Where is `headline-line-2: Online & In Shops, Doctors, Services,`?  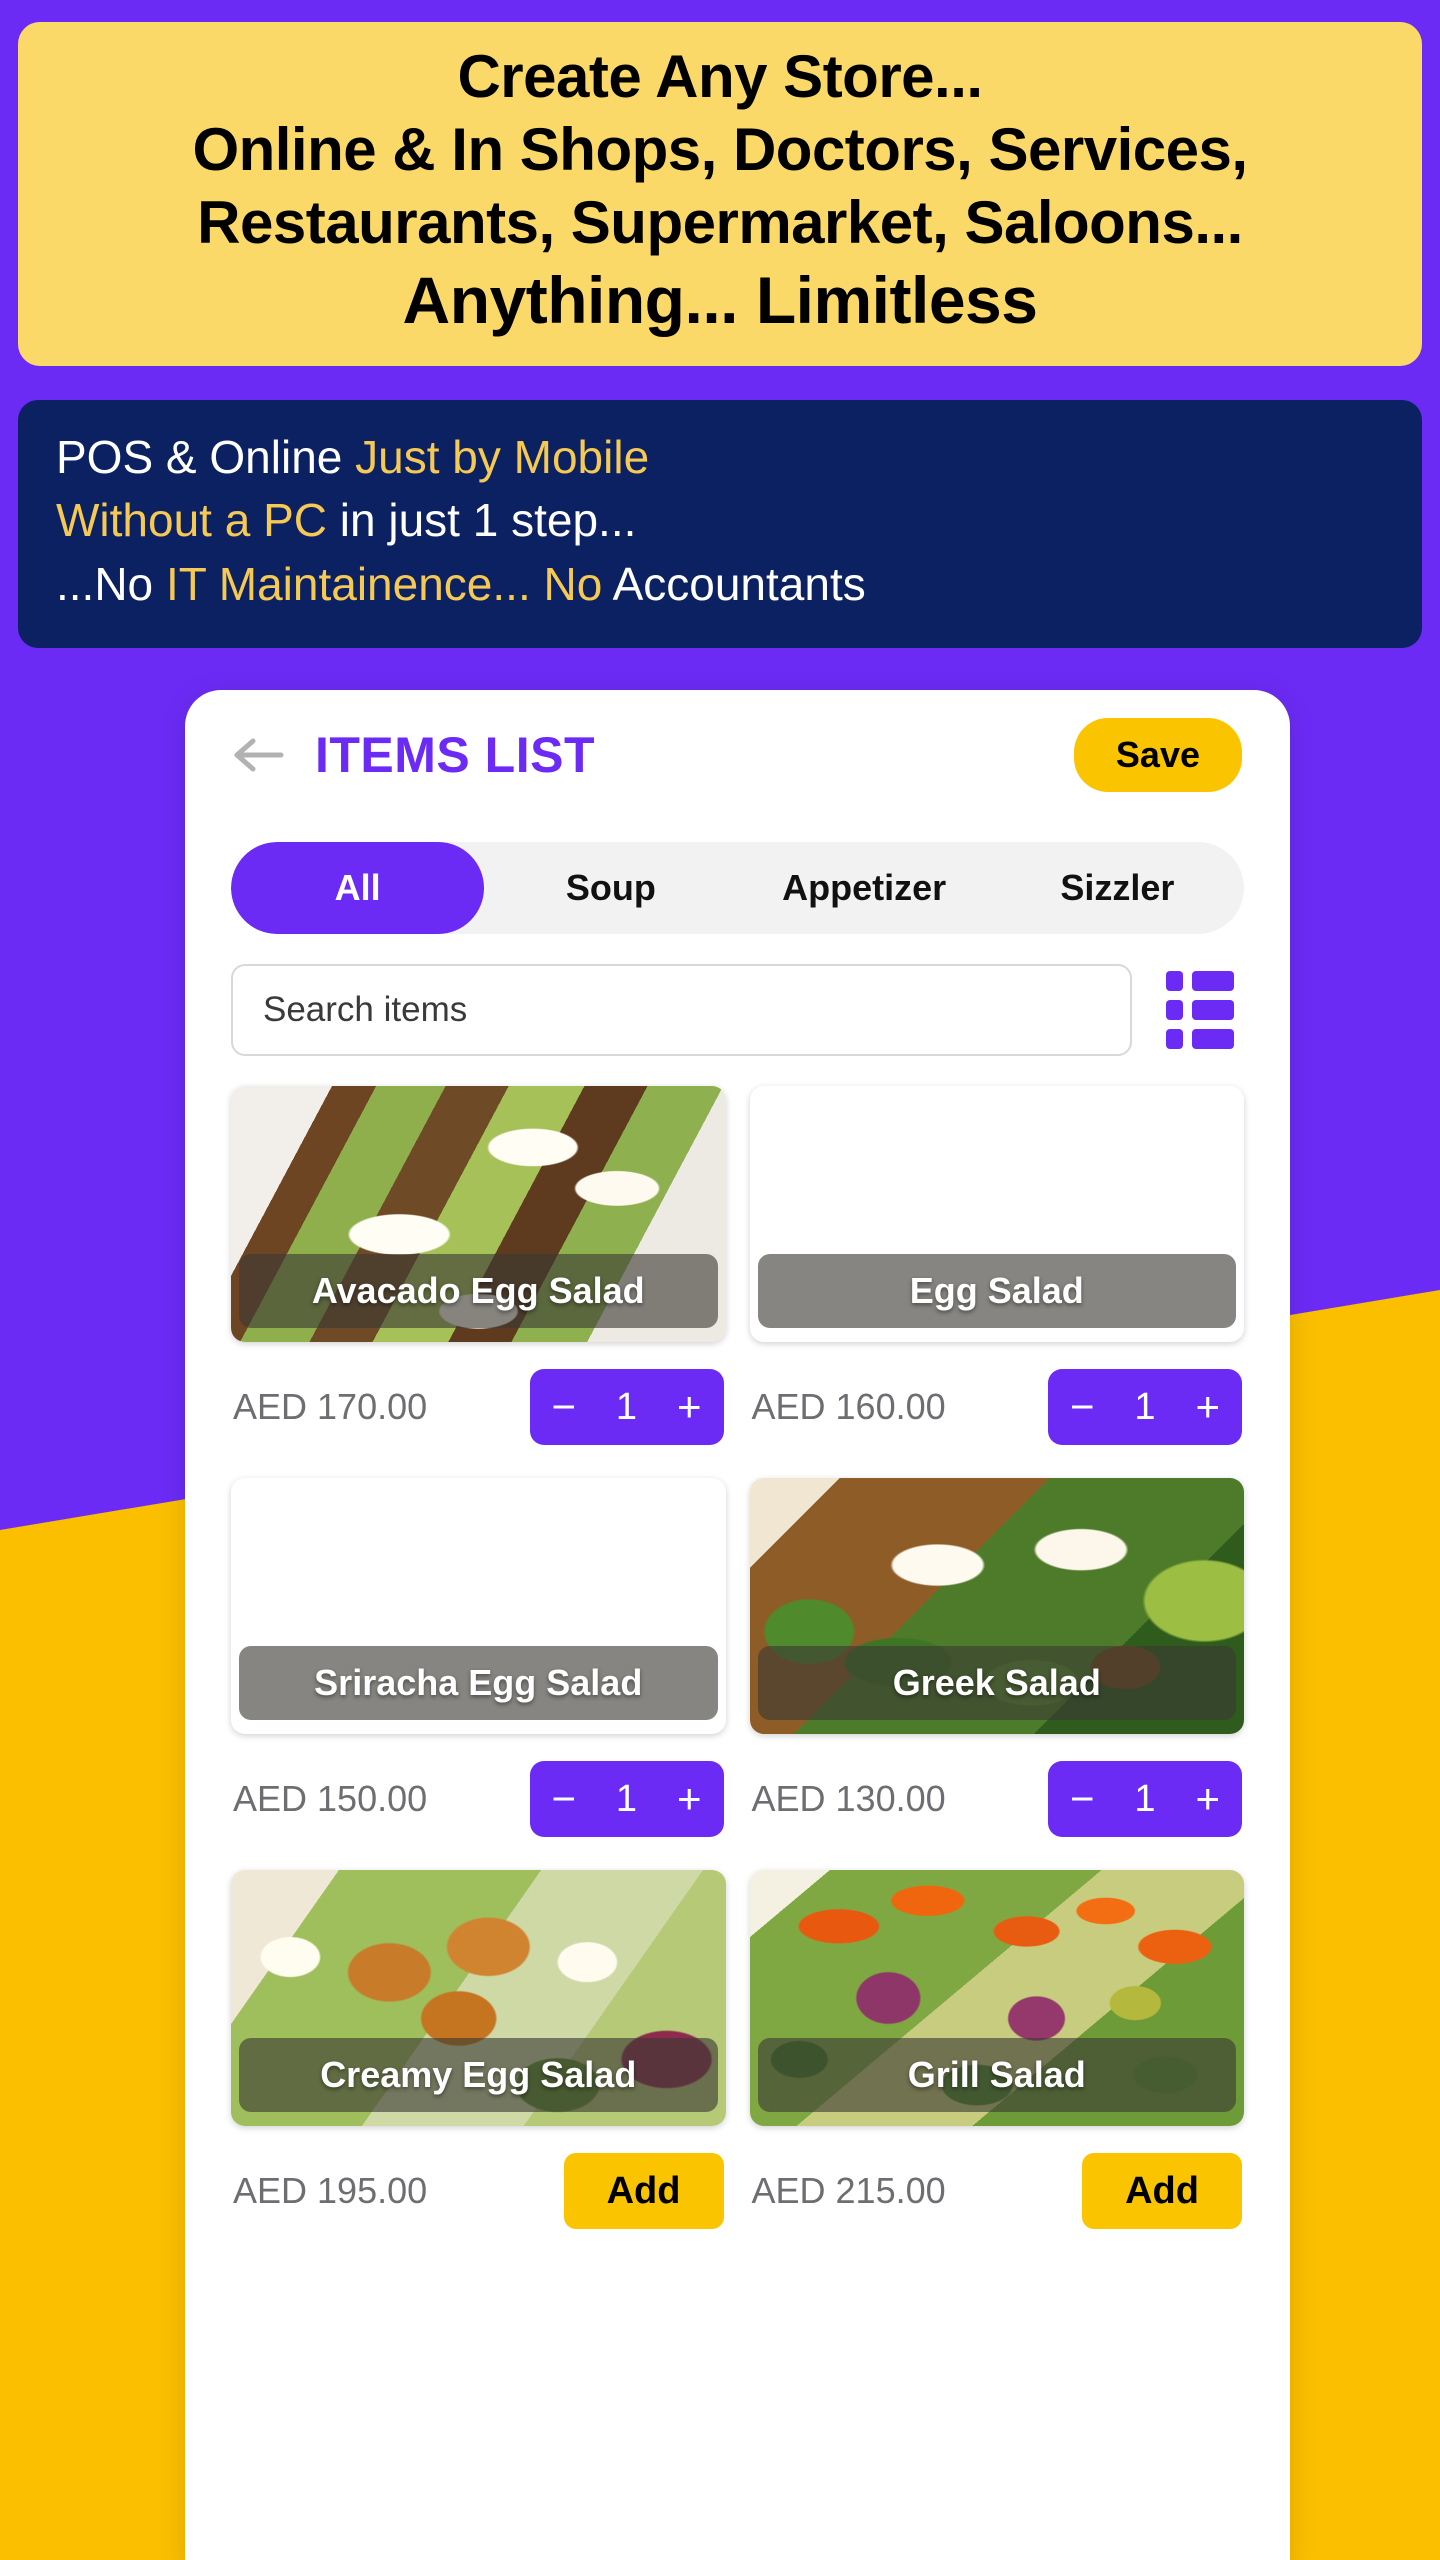
headline-line-2: Online & In Shops, Doctors, Services, is located at coordinates (720, 150).